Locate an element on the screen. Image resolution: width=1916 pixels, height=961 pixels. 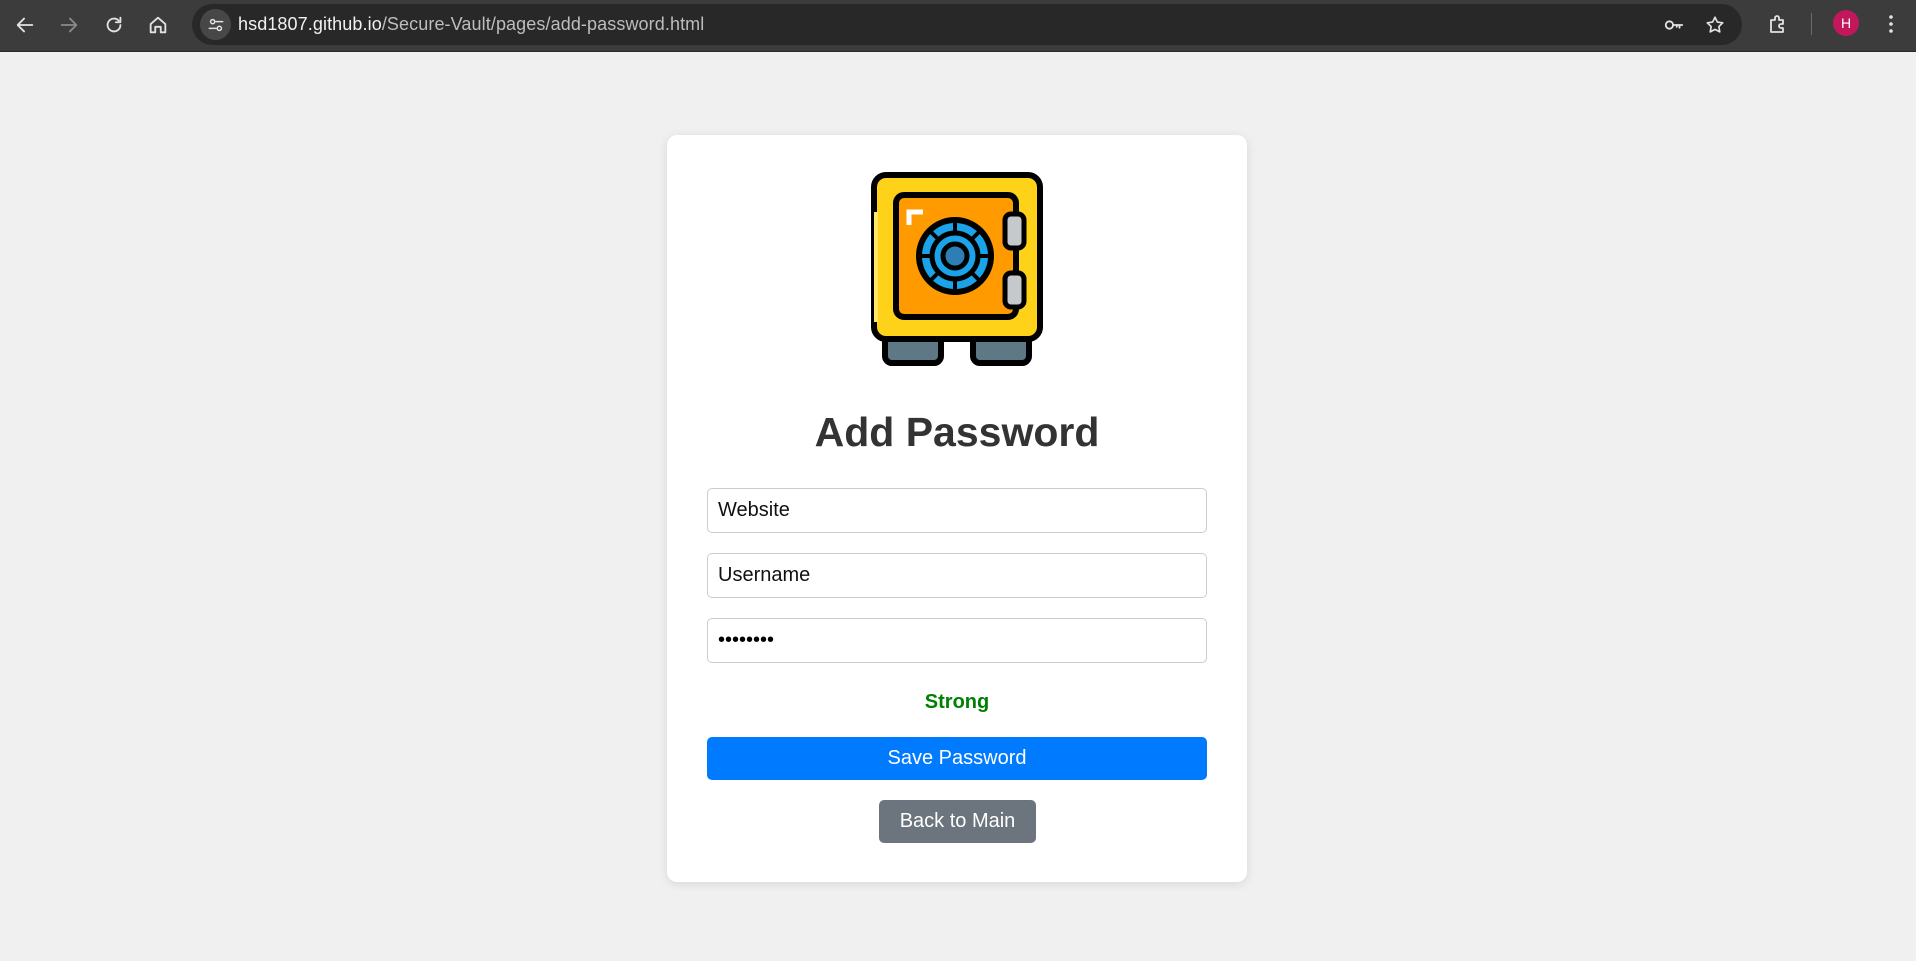
forward-icon is located at coordinates (69, 25).